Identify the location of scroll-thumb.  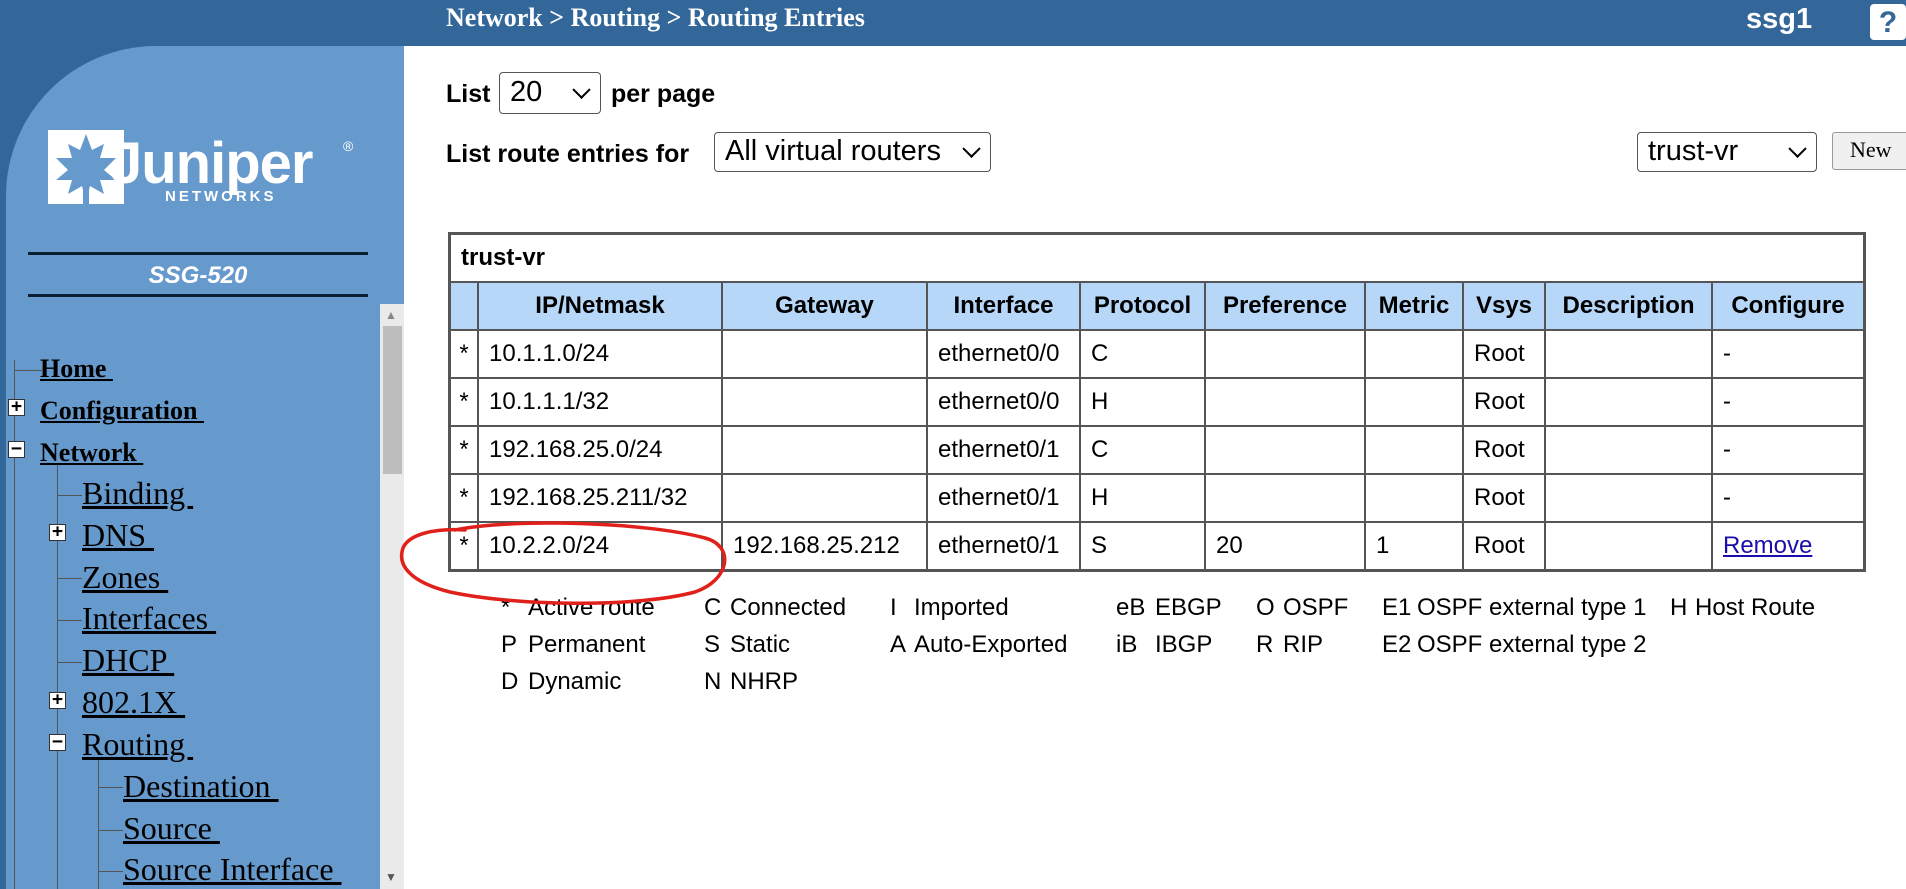
(392, 400).